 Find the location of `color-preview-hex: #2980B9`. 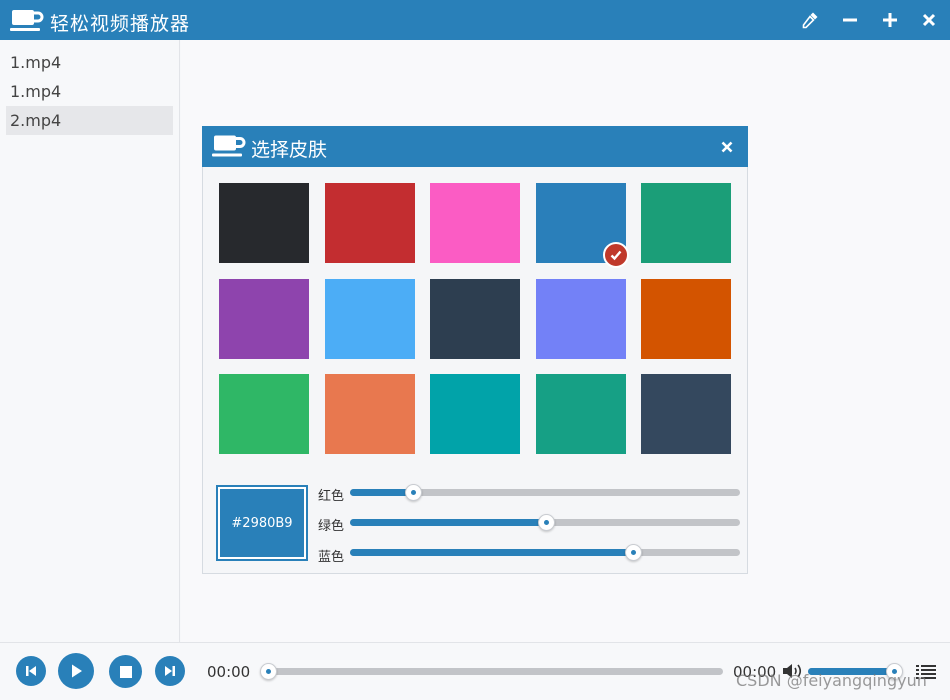

color-preview-hex: #2980B9 is located at coordinates (262, 523).